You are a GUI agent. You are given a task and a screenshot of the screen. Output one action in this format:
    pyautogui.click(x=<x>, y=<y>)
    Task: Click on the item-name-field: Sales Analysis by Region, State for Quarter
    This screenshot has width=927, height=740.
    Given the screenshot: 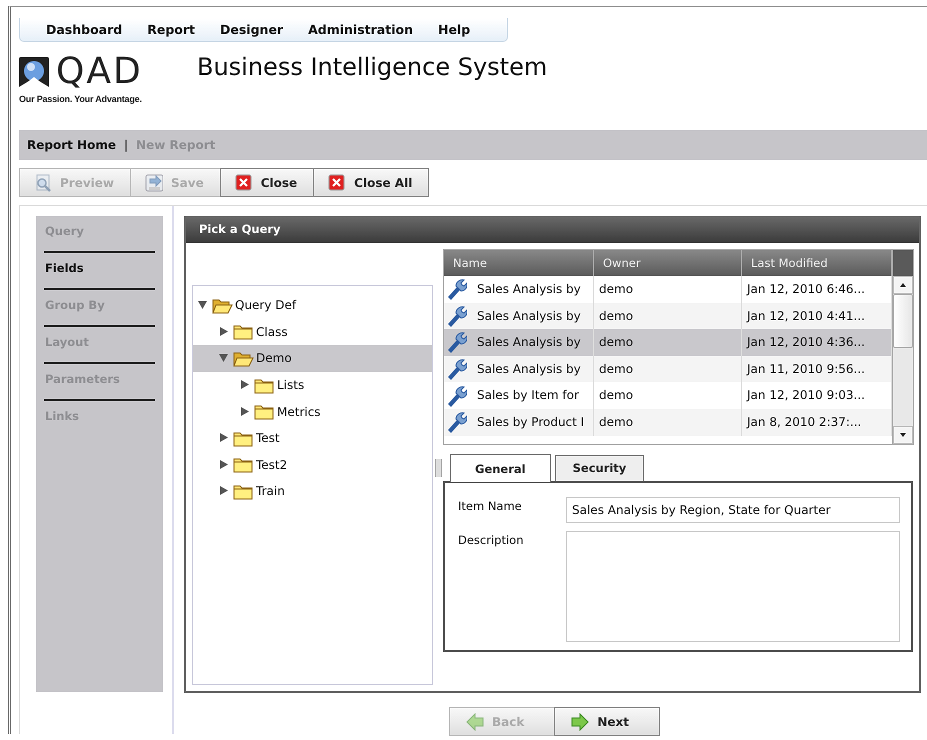 What is the action you would take?
    pyautogui.click(x=733, y=510)
    